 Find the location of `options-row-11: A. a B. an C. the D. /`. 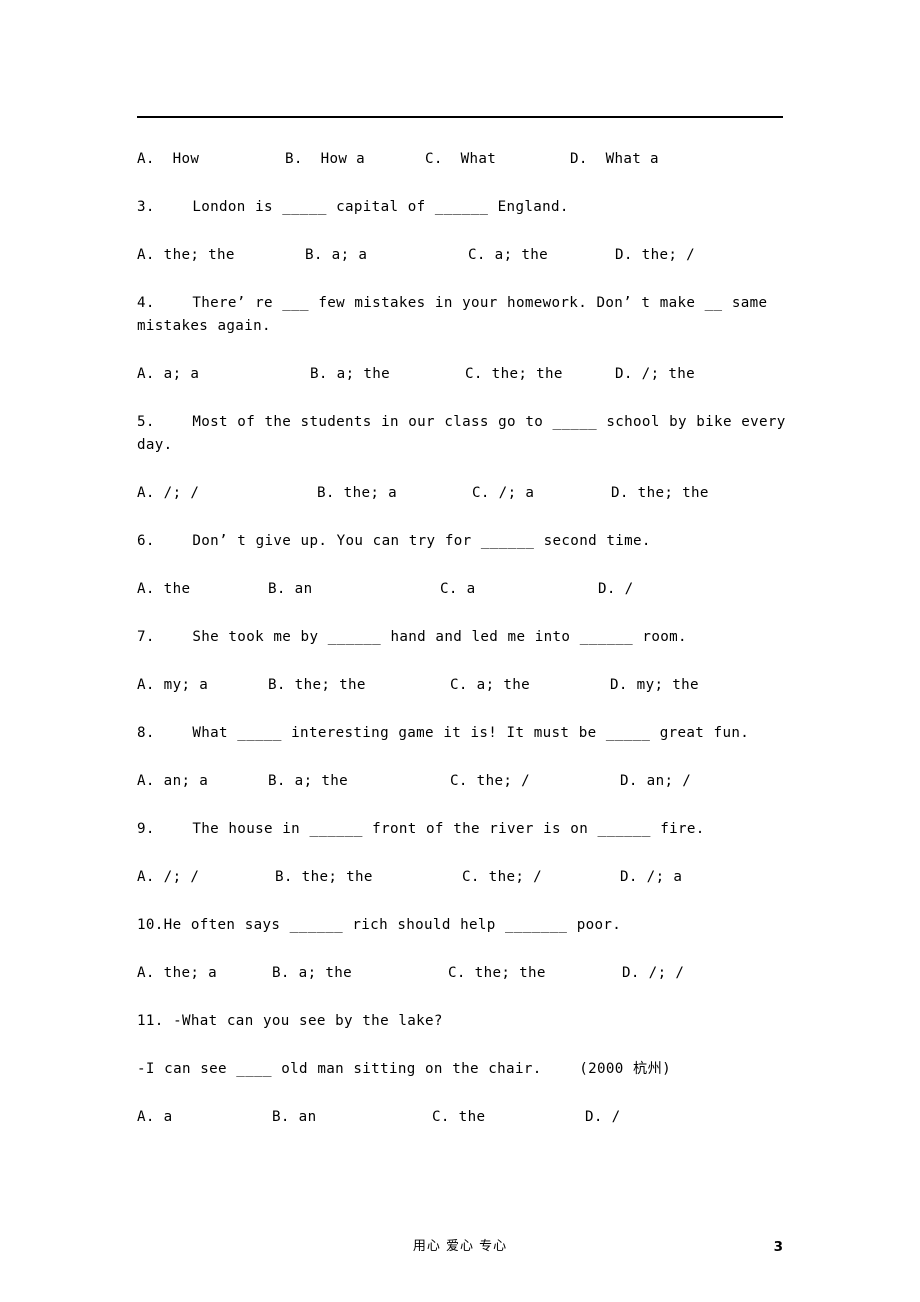

options-row-11: A. a B. an C. the D. / is located at coordinates (467, 1117).